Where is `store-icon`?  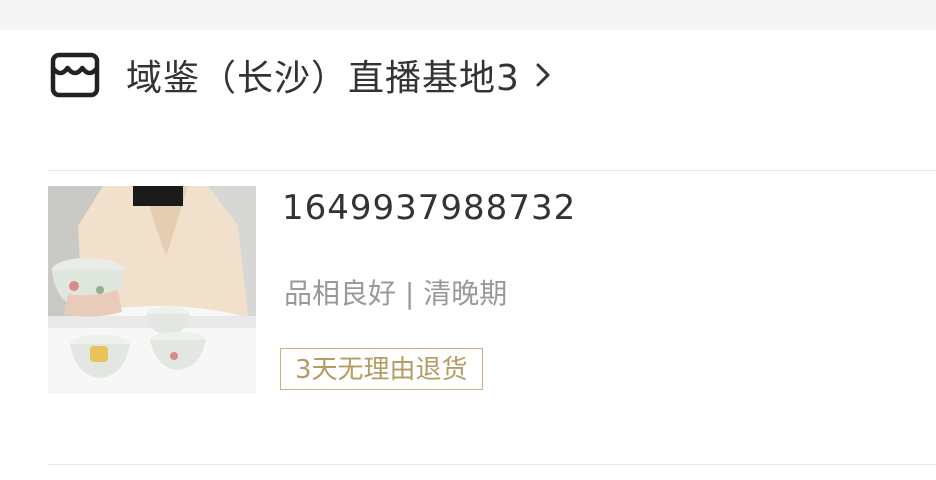 store-icon is located at coordinates (75, 75).